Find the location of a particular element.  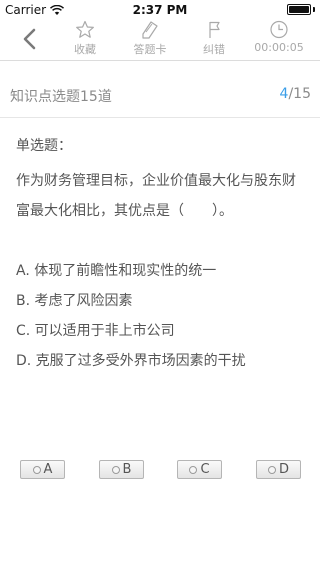

chevron-left-icon is located at coordinates (29, 39).